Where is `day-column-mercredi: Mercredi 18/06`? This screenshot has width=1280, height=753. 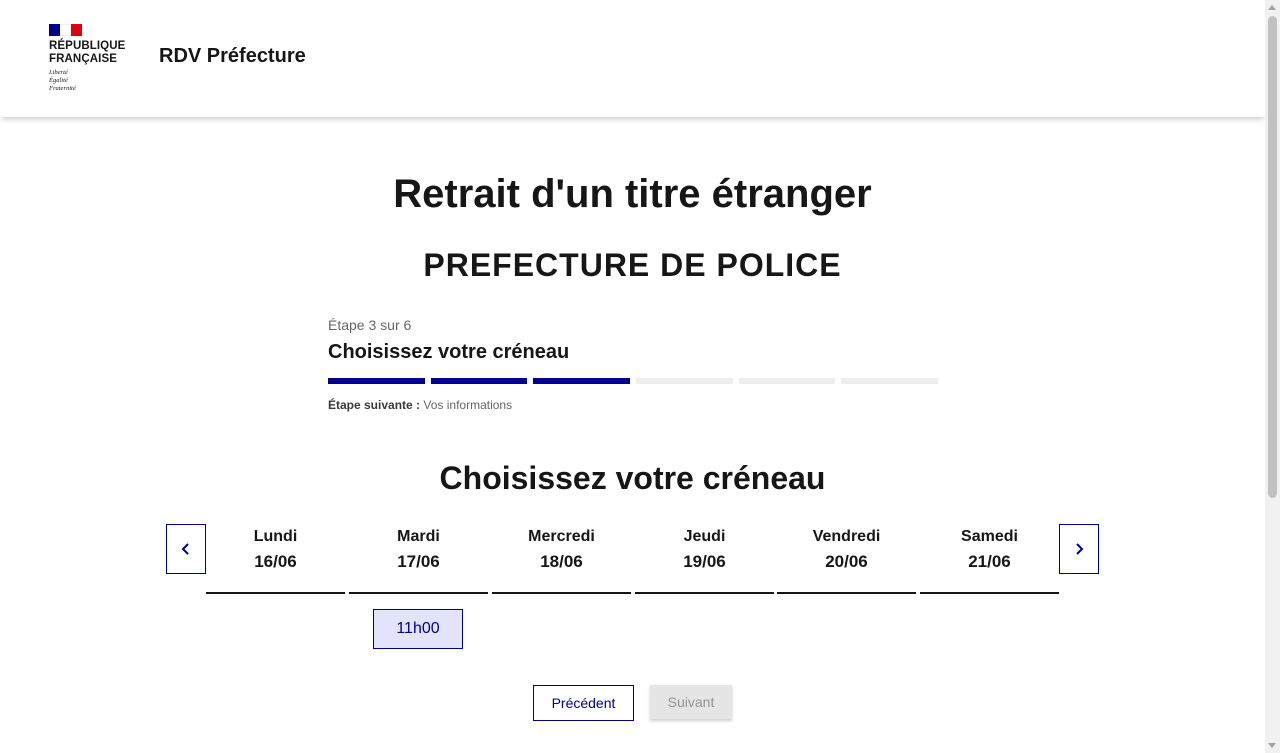
day-column-mercredi: Mercredi 18/06 is located at coordinates (561, 559).